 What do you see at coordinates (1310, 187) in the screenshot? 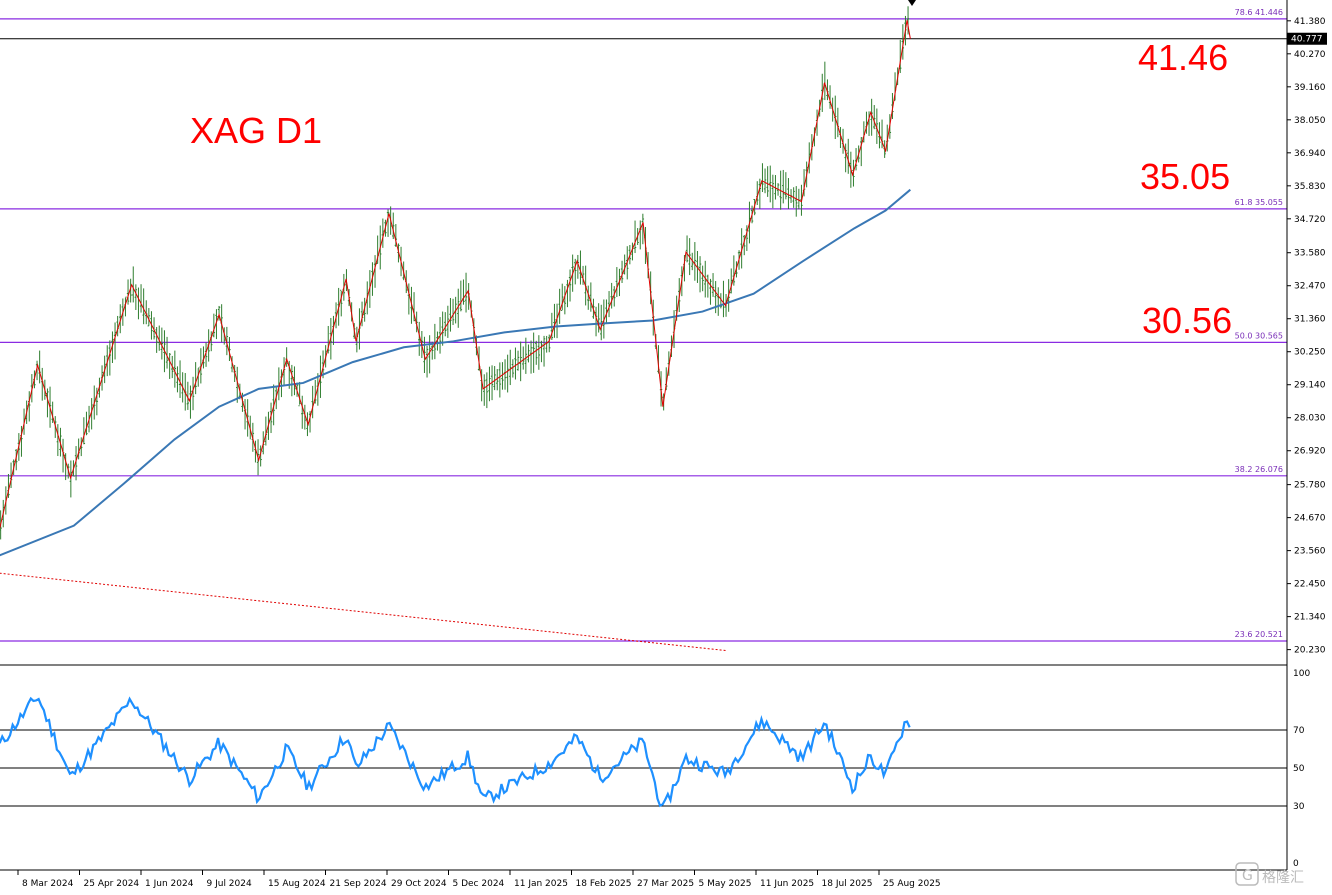
I see `price-tick-label: 35.830` at bounding box center [1310, 187].